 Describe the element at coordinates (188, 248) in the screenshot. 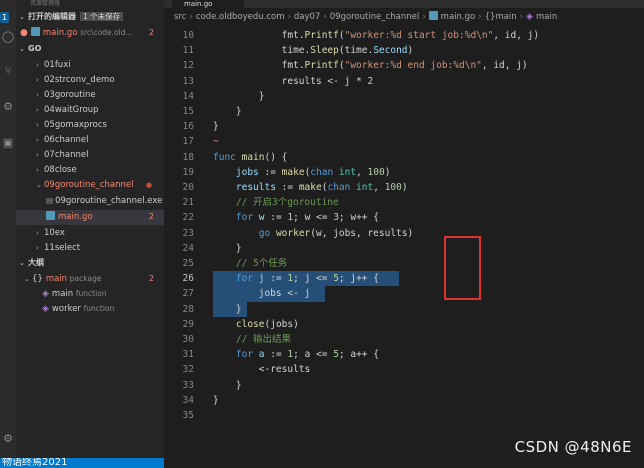

I see `line-number: 24` at that location.